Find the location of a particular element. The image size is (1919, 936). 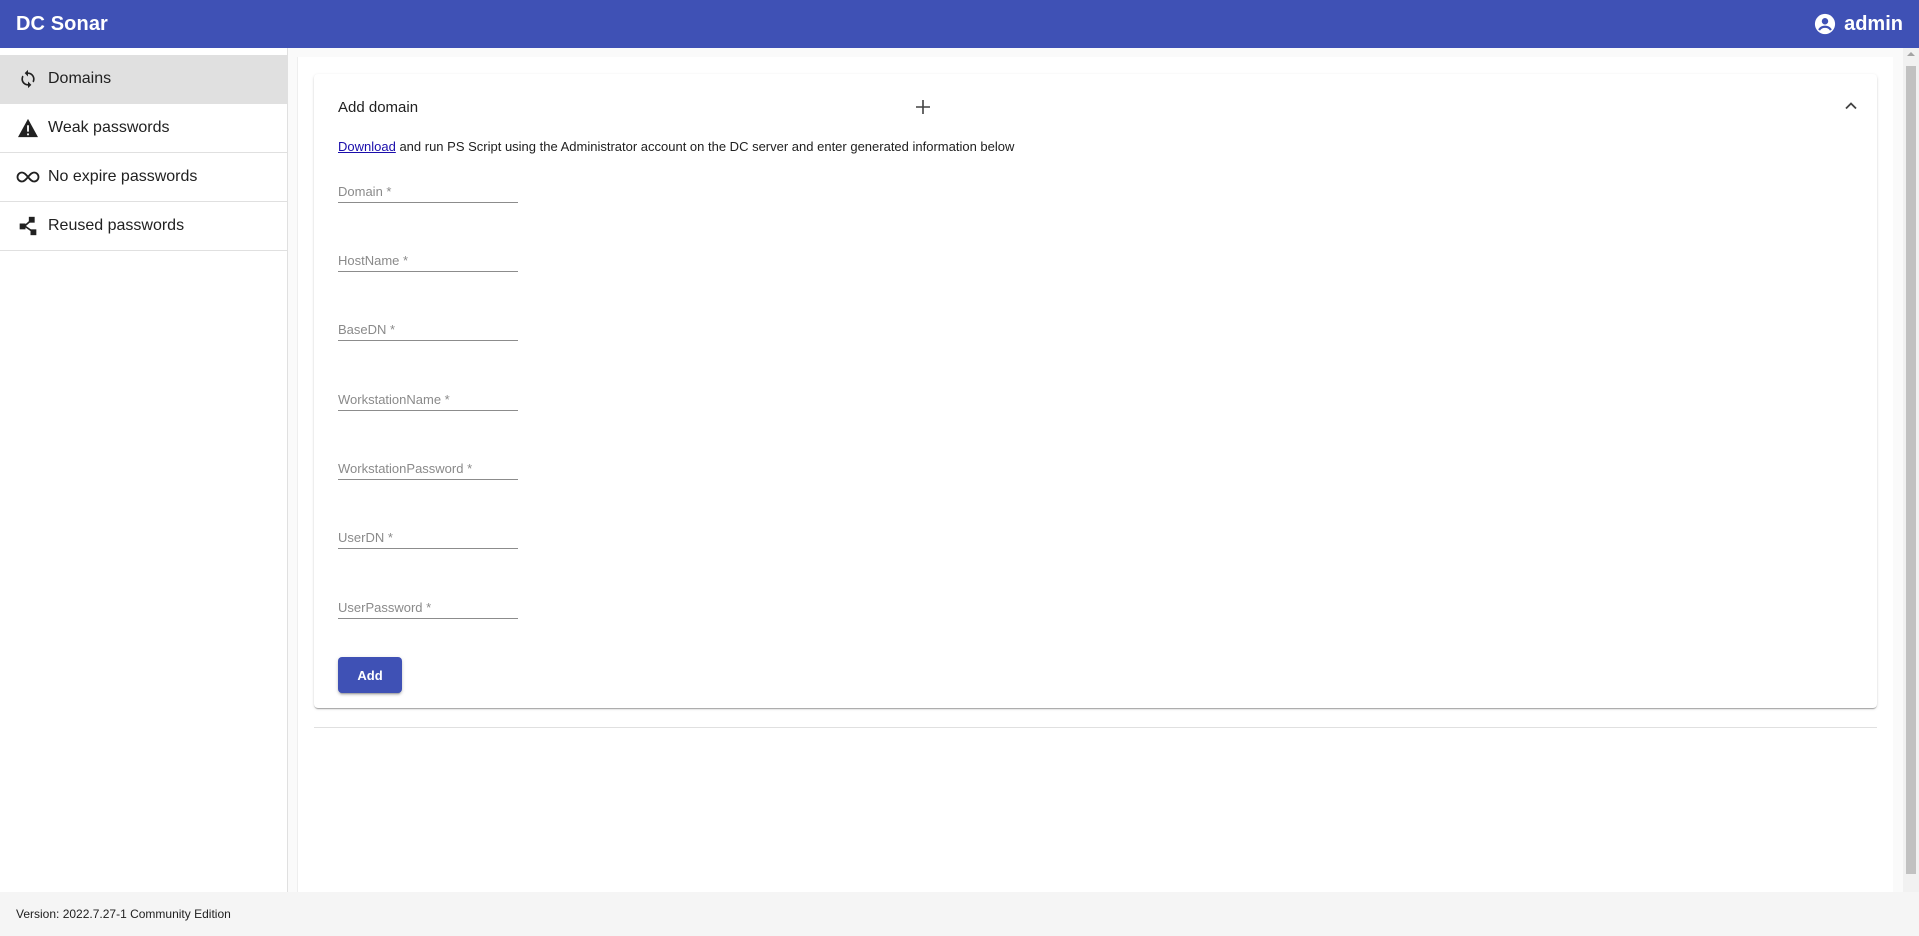

sync-icon is located at coordinates (28, 79).